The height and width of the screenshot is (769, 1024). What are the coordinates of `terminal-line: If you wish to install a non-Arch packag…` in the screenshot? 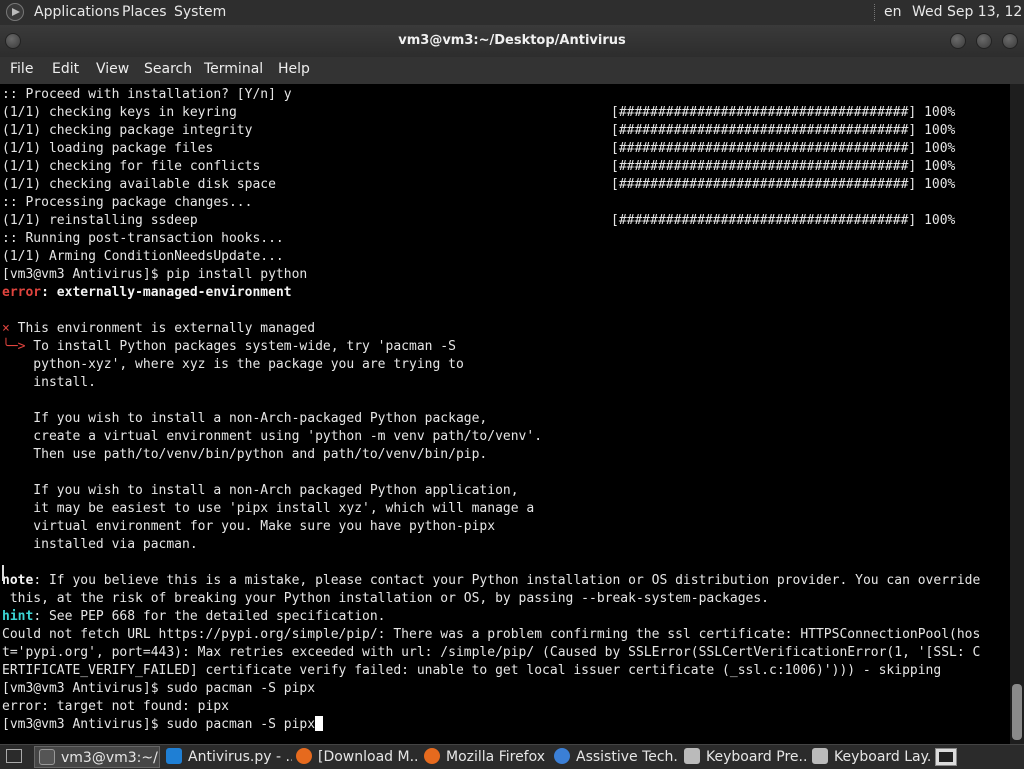 It's located at (260, 490).